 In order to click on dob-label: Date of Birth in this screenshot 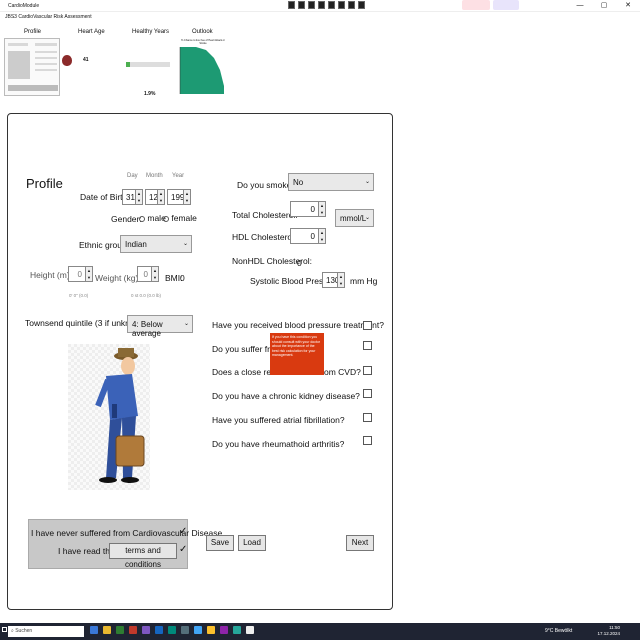, I will do `click(104, 197)`.